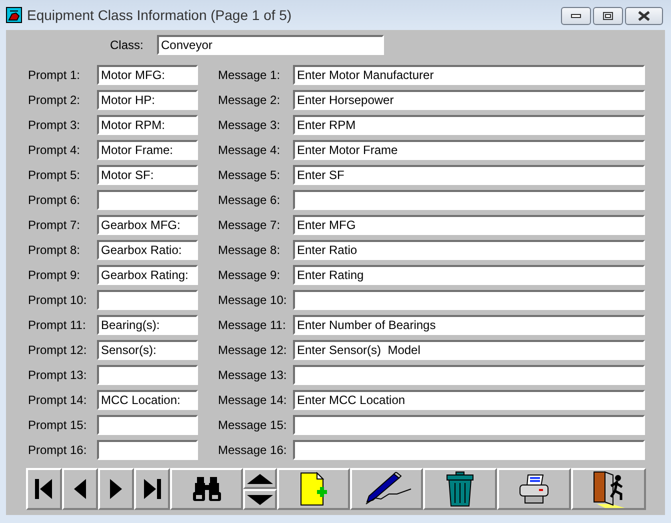 This screenshot has height=523, width=671. What do you see at coordinates (57, 325) in the screenshot?
I see `prompt-label: Prompt 11:` at bounding box center [57, 325].